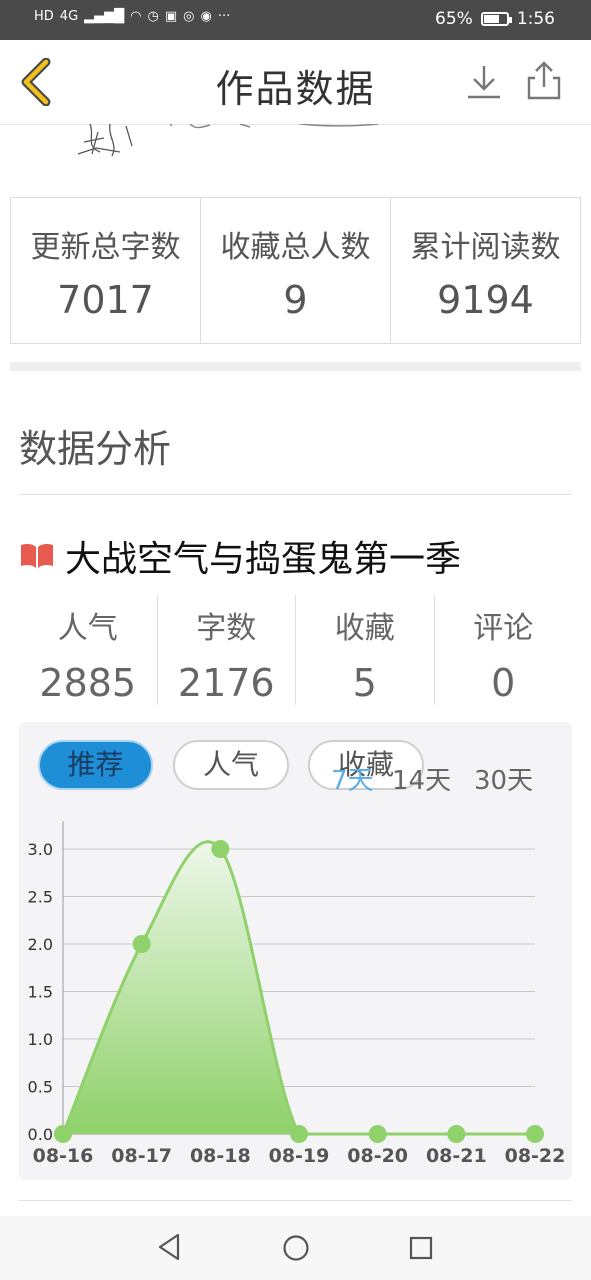 This screenshot has width=591, height=1280. What do you see at coordinates (454, 19) in the screenshot?
I see `battery-percent: 65%` at bounding box center [454, 19].